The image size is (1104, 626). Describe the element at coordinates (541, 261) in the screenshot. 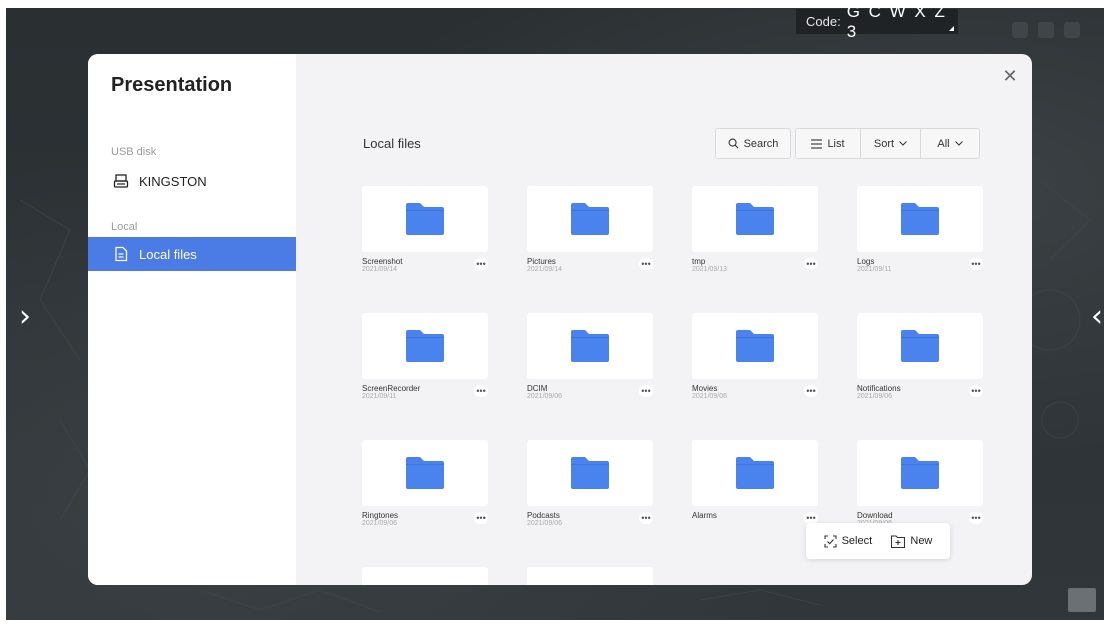

I see `file-name: Pictures` at that location.